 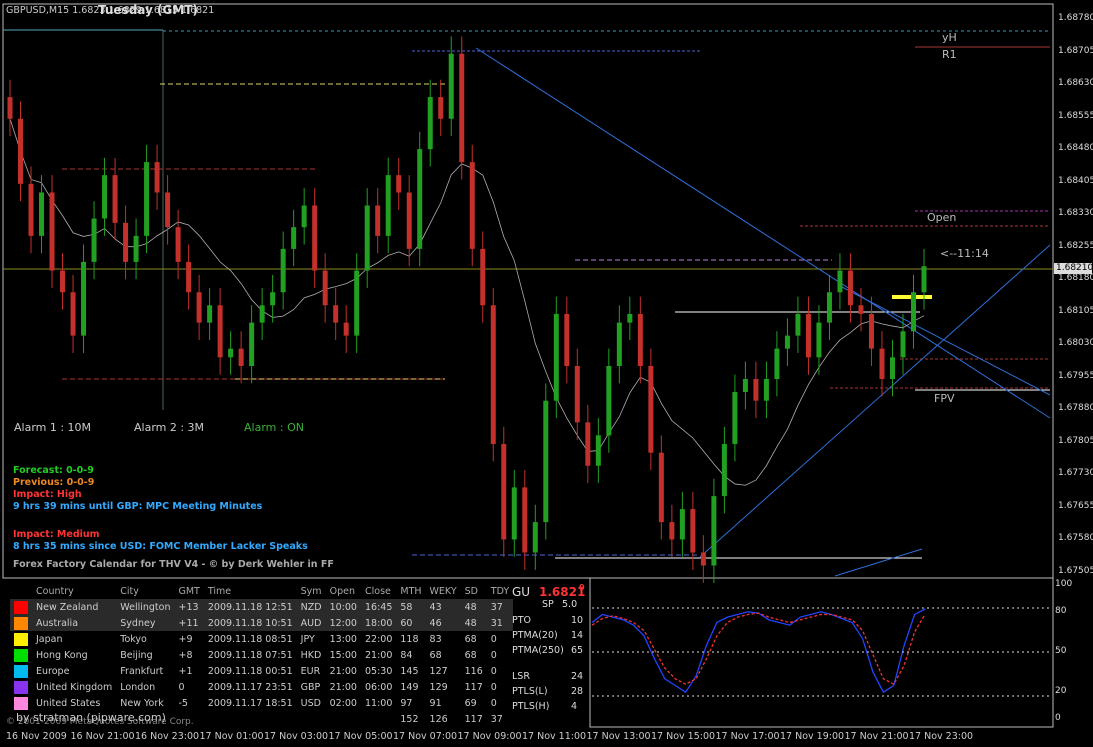 What do you see at coordinates (876, 736) in the screenshot?
I see `x-tick-label: 17 Nov 21:00` at bounding box center [876, 736].